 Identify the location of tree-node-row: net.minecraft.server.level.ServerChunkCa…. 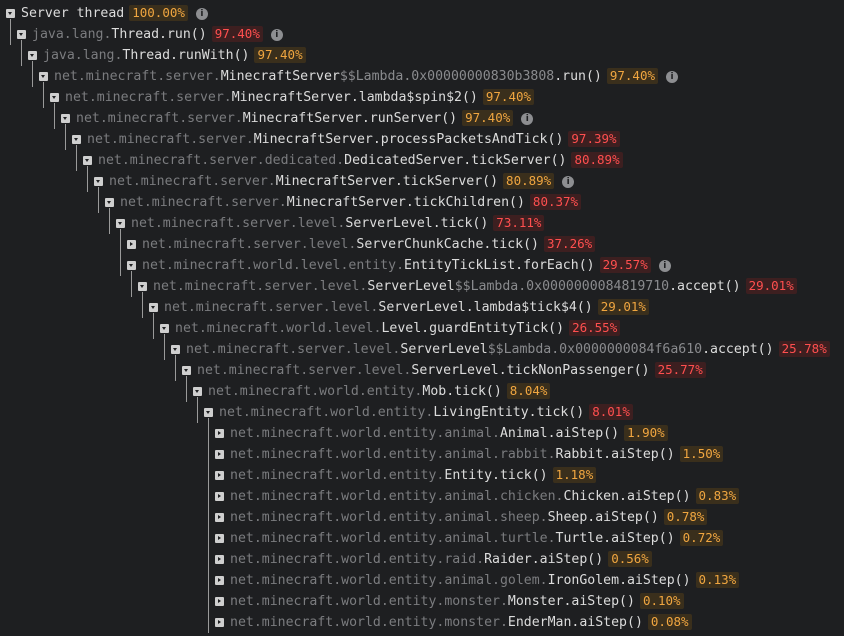
(422, 244).